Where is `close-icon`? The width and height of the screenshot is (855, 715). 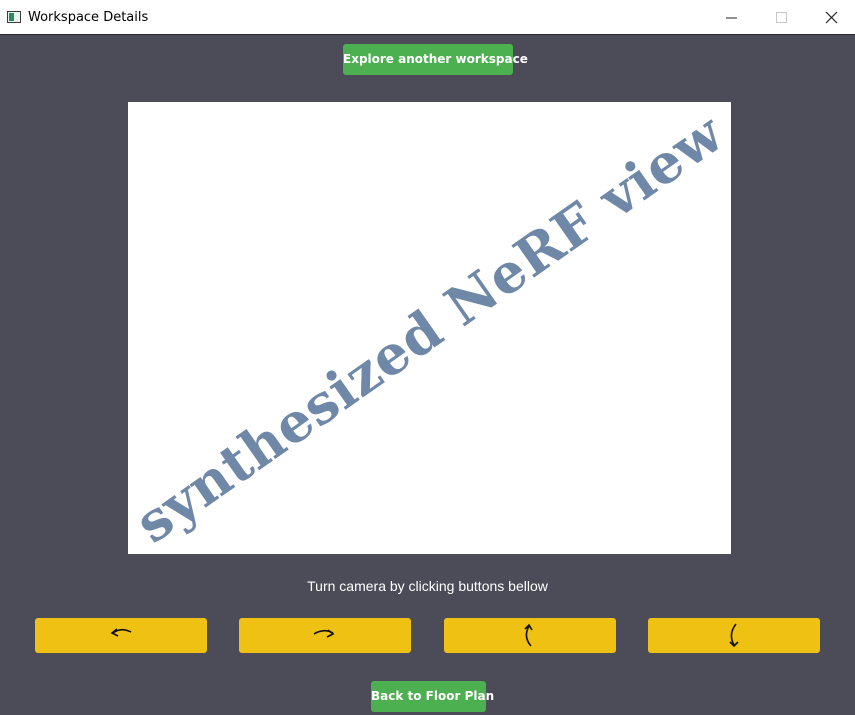
close-icon is located at coordinates (831, 17).